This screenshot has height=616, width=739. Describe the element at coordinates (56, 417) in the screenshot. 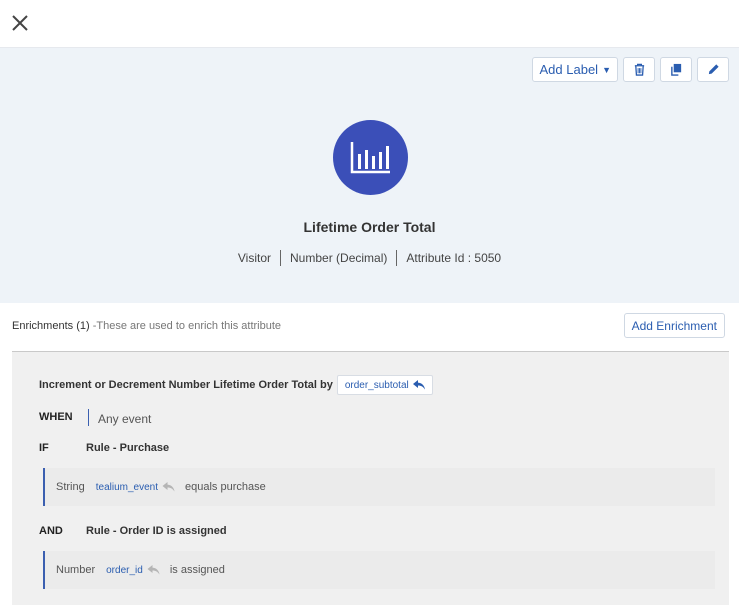

I see `when-keyword: WHEN` at that location.